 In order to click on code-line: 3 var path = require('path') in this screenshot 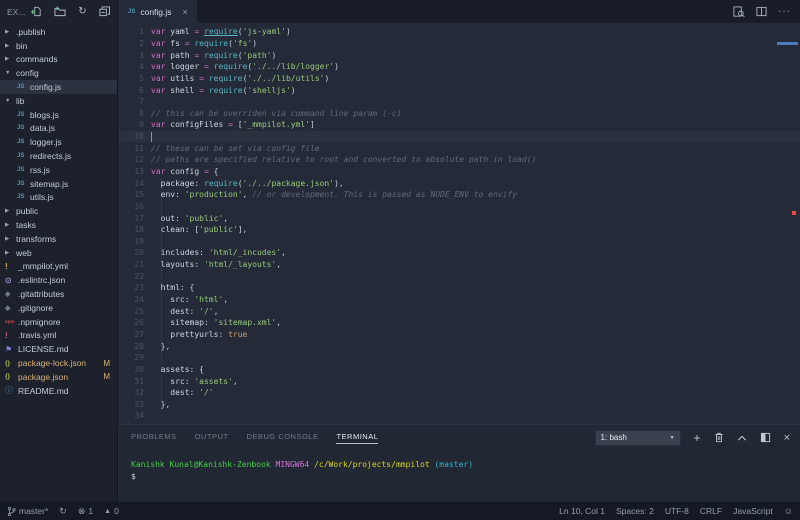, I will do `click(459, 55)`.